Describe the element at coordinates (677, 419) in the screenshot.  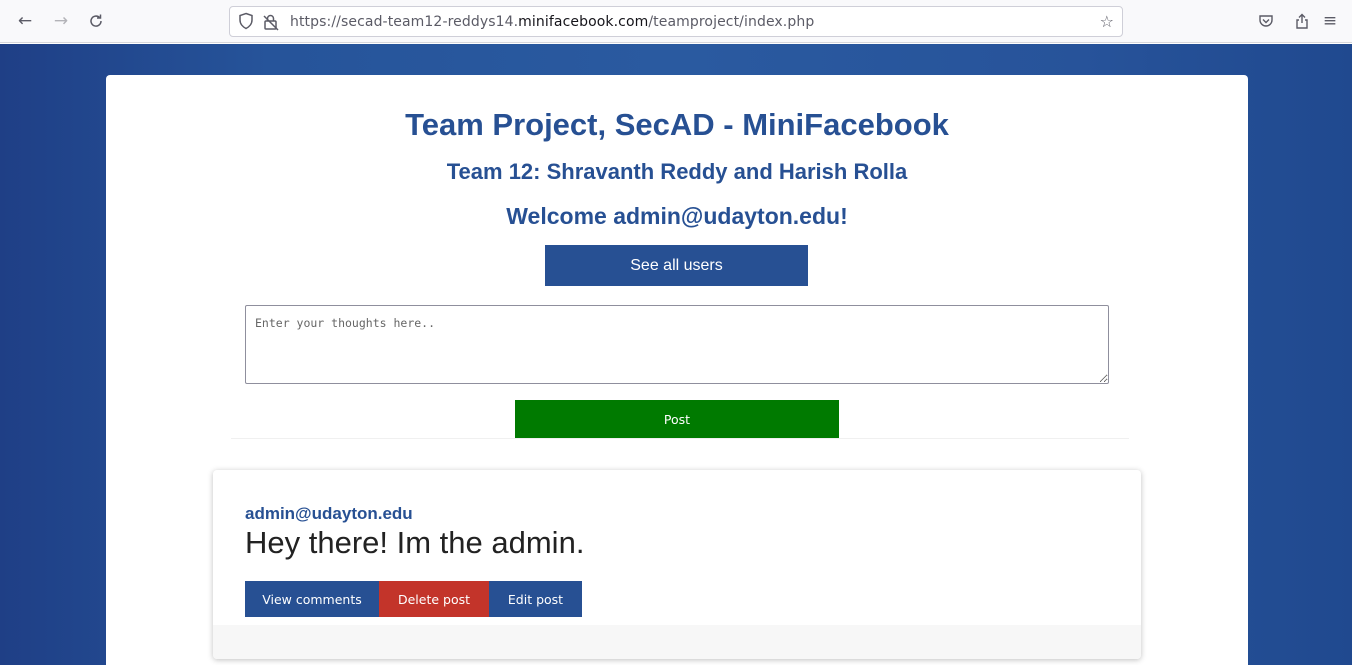
I see `post-button: Post` at that location.